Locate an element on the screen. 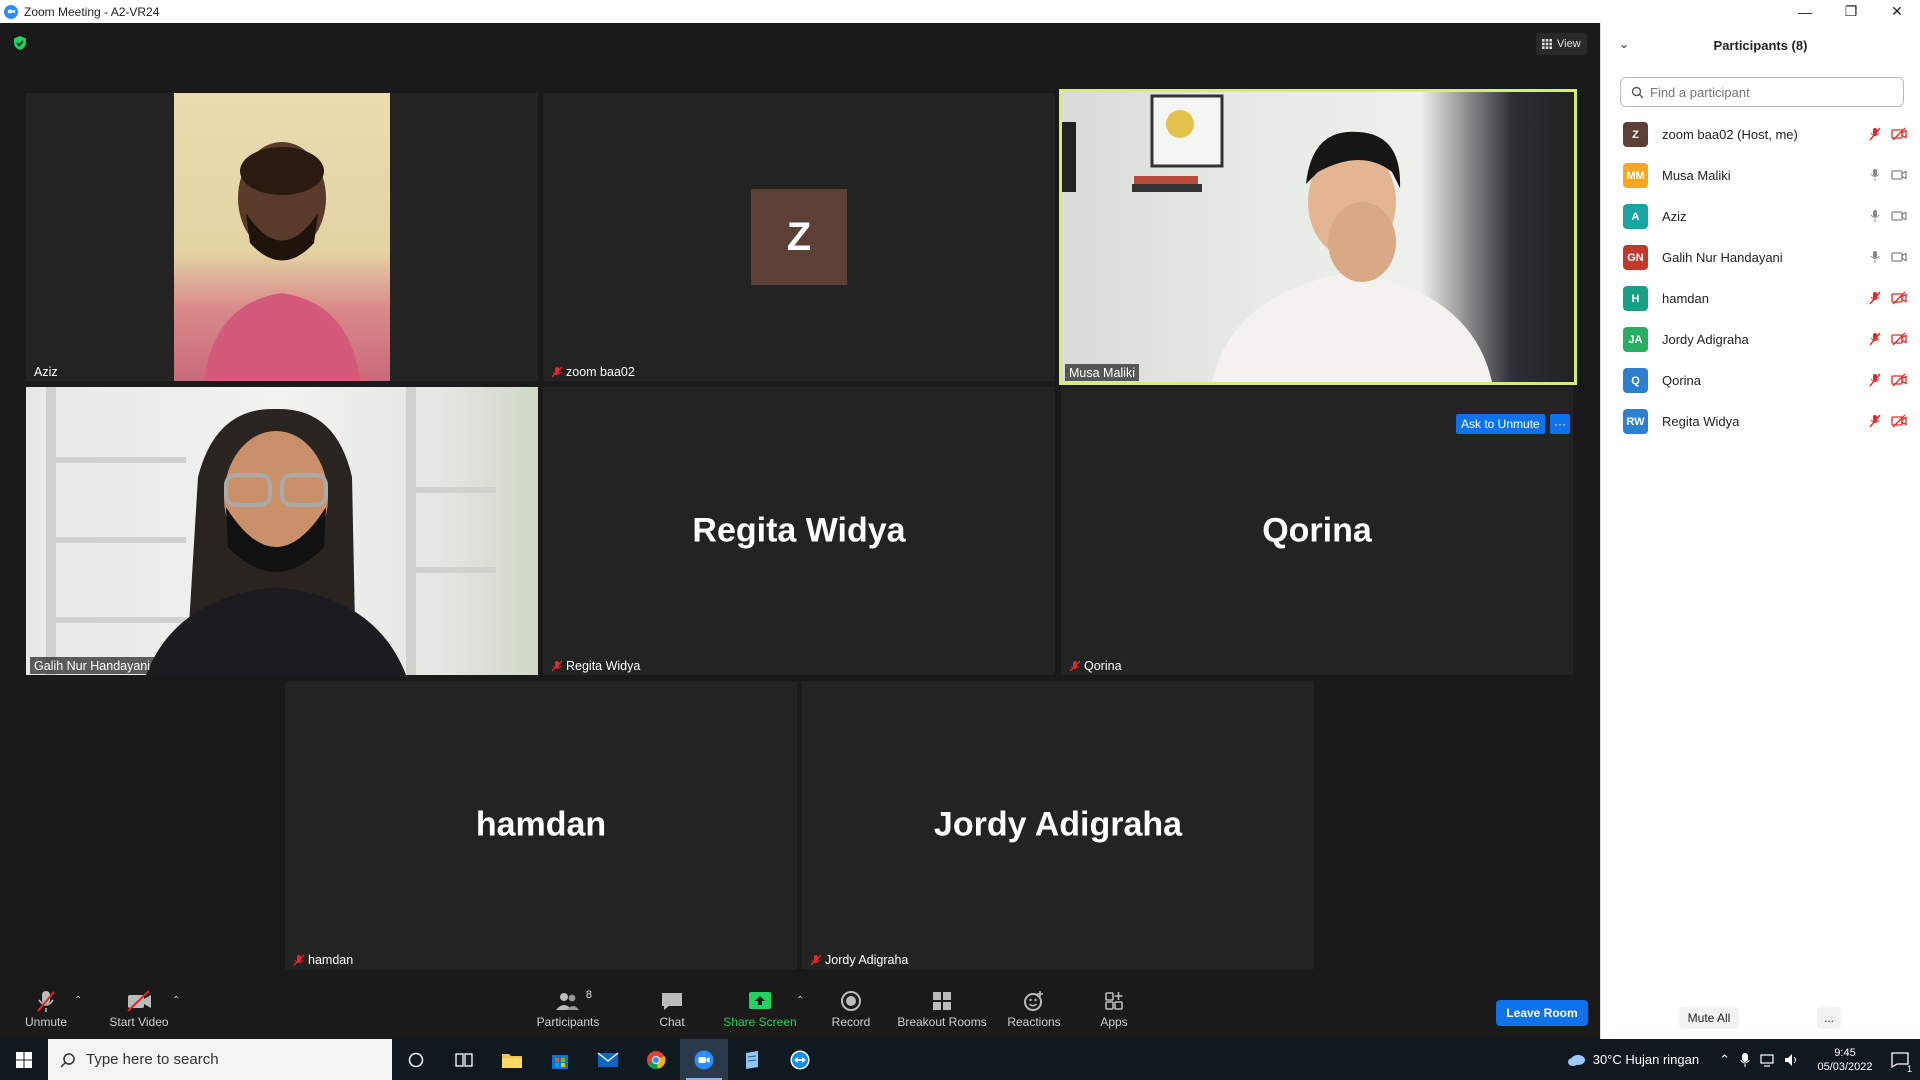 This screenshot has height=1080, width=1920. nametag-hamdan: hamdan is located at coordinates (323, 959).